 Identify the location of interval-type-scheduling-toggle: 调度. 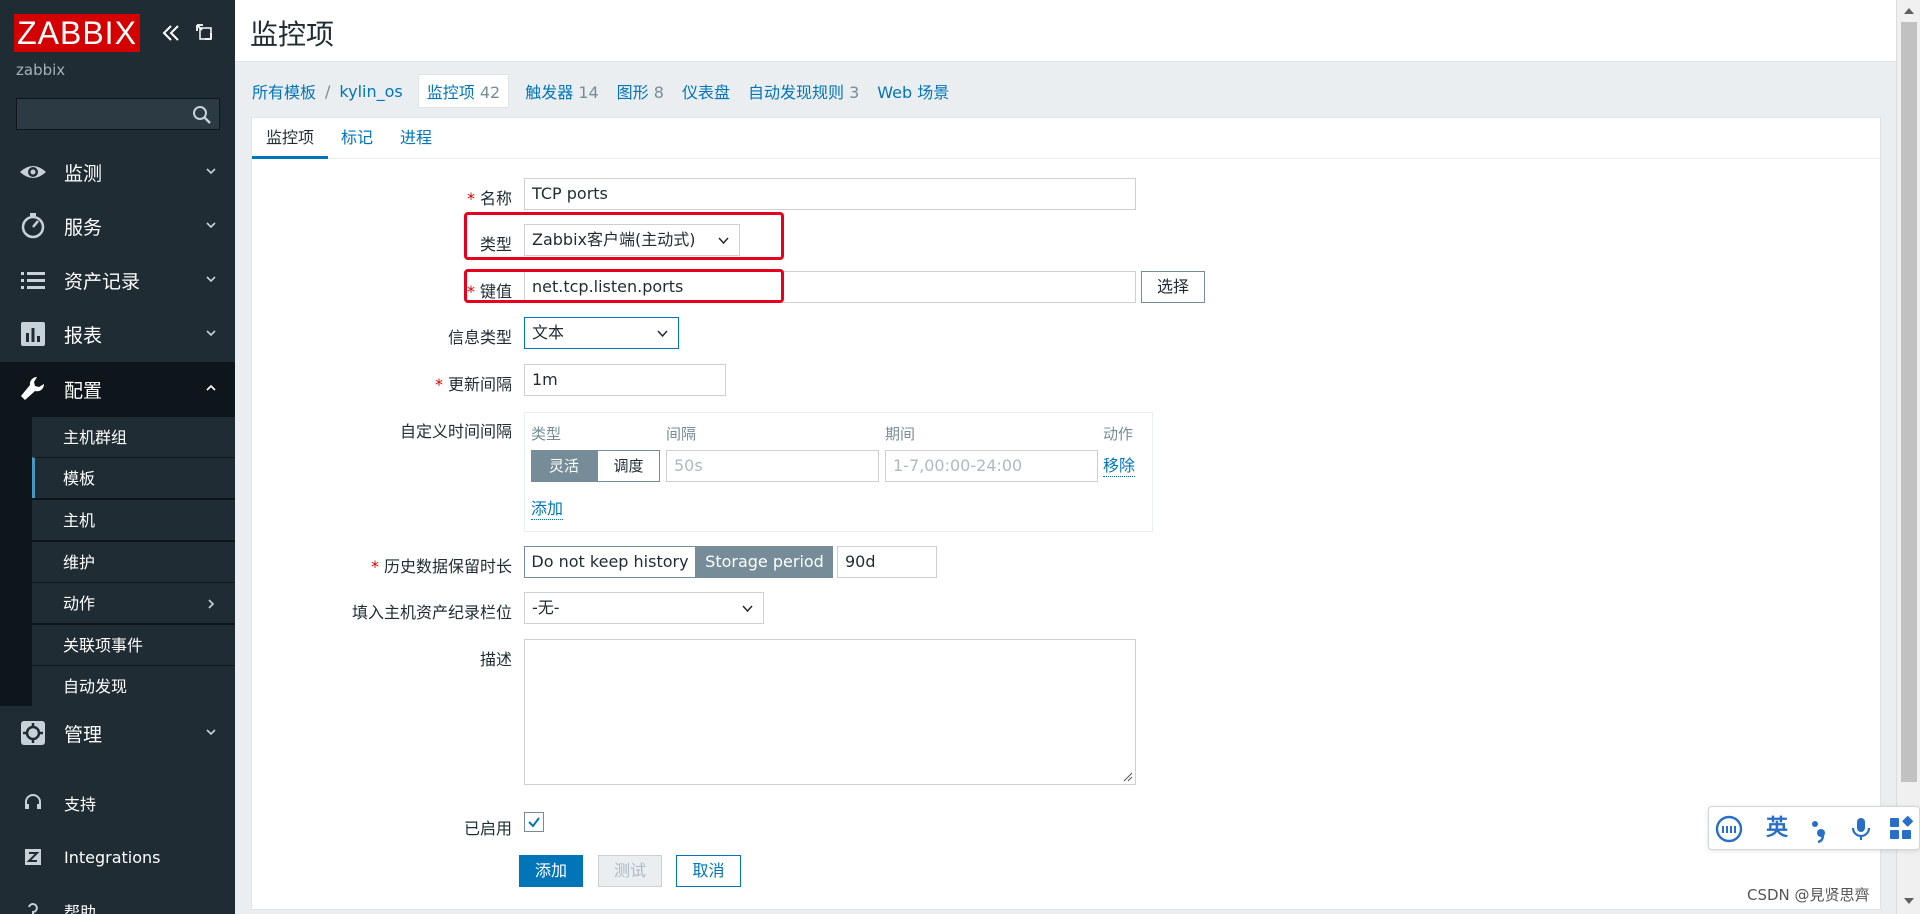
(628, 466).